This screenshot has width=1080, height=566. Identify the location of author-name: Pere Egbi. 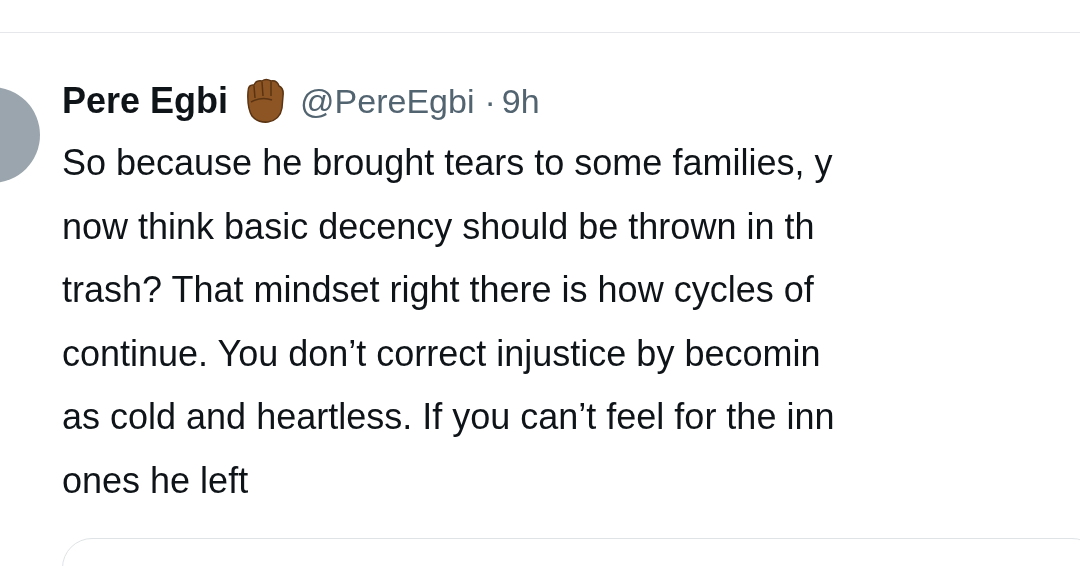
(145, 101).